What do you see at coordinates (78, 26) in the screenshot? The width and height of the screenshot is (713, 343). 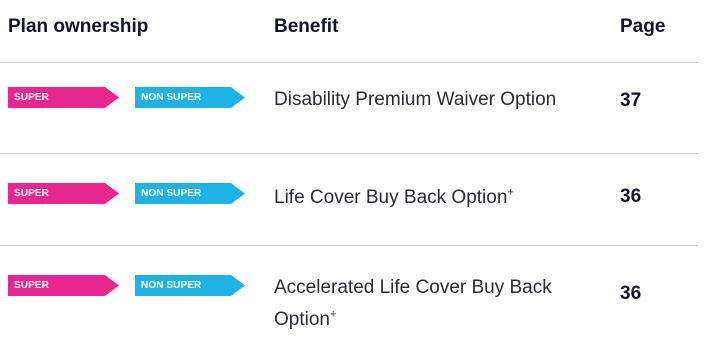 I see `column-header-plan-ownership: Plan ownership` at bounding box center [78, 26].